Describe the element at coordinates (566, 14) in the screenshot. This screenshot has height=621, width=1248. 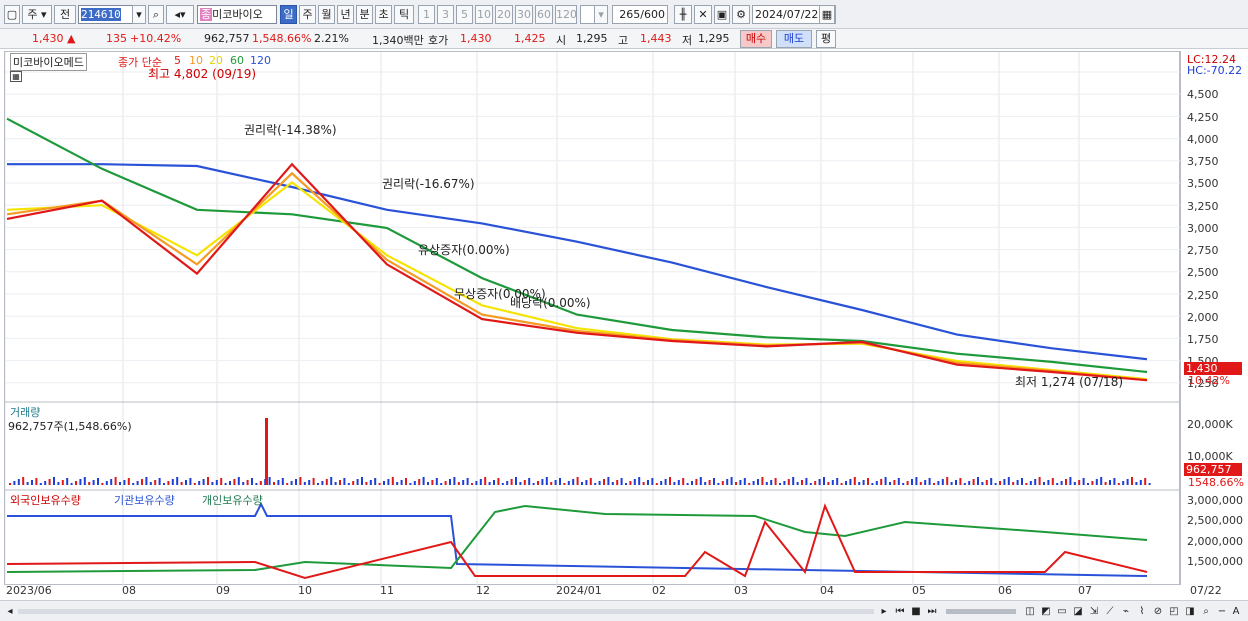
I see `interval-120: 120` at that location.